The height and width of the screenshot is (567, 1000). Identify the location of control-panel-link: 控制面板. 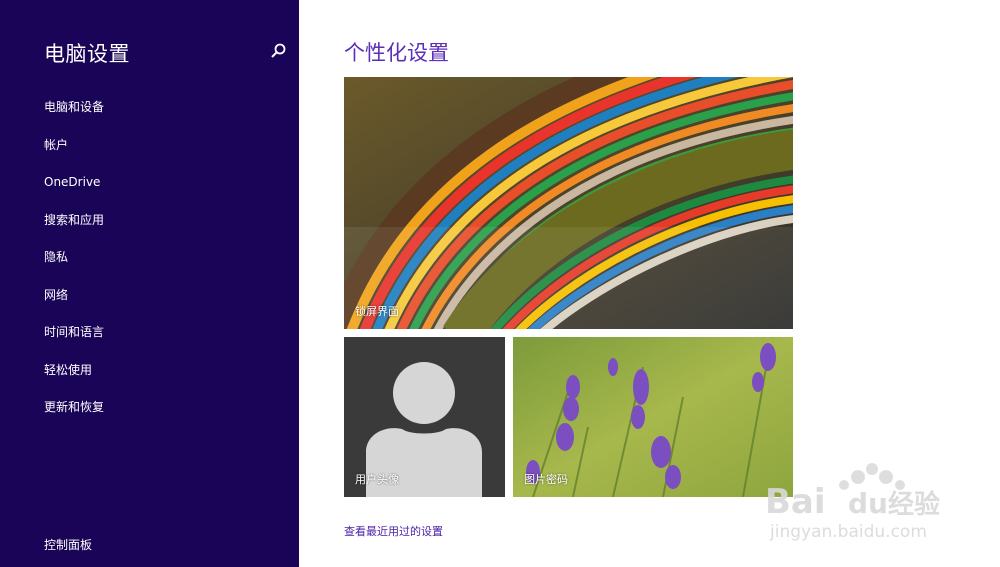
(68, 544).